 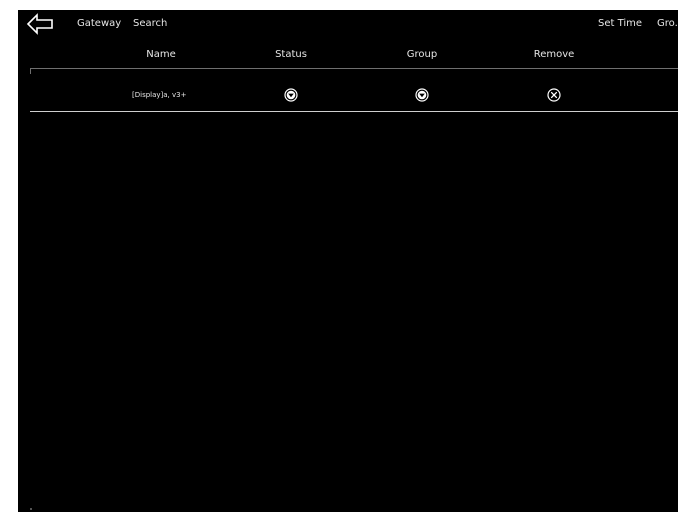 I want to click on header-divider, so click(x=354, y=68).